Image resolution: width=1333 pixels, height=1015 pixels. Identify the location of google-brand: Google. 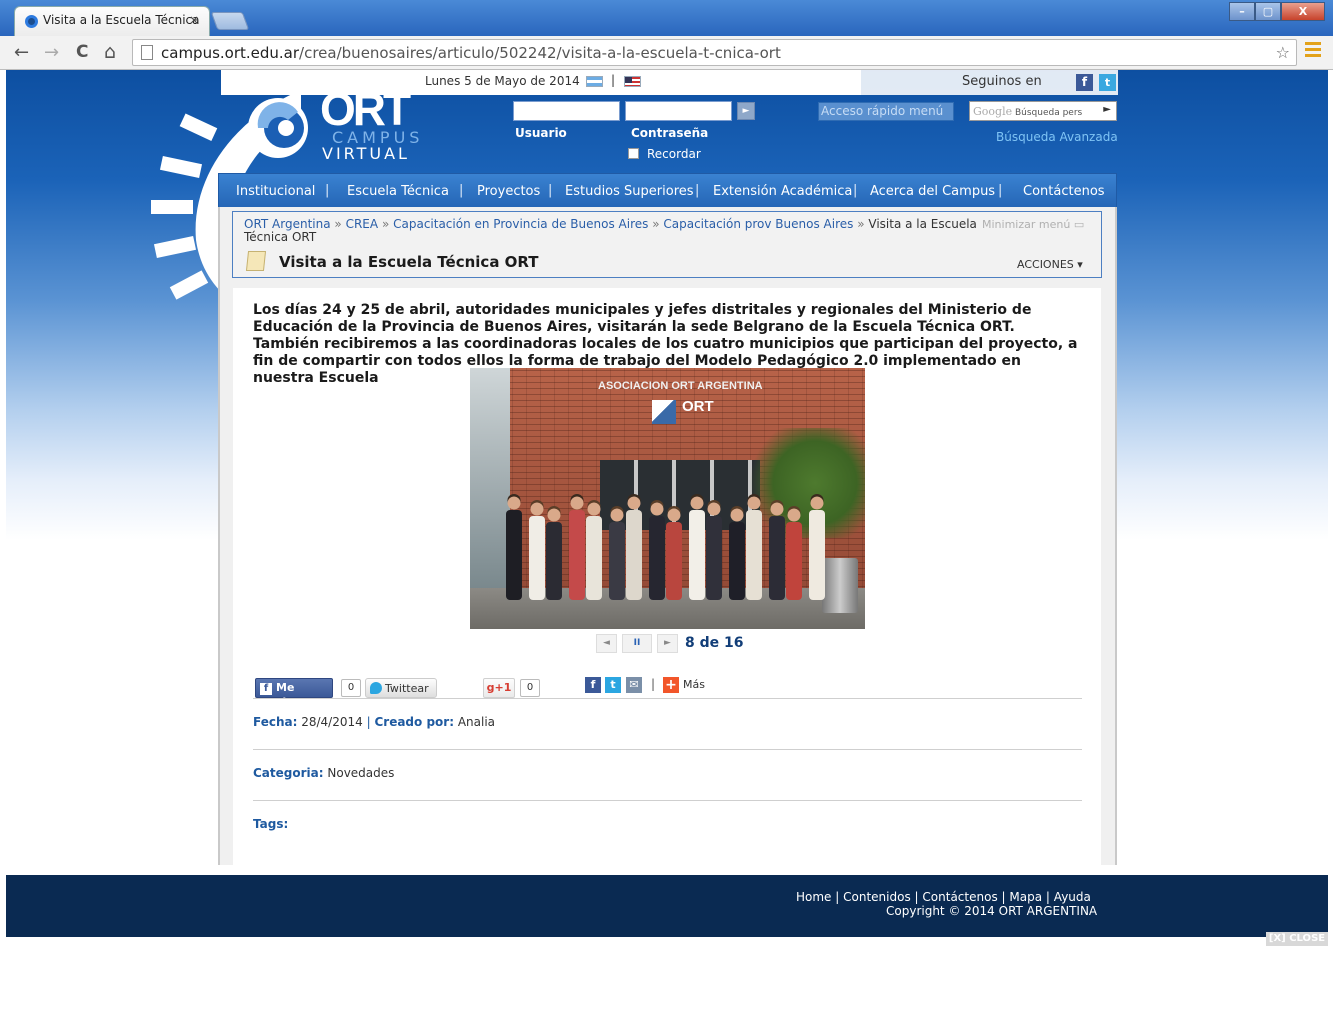
(993, 111).